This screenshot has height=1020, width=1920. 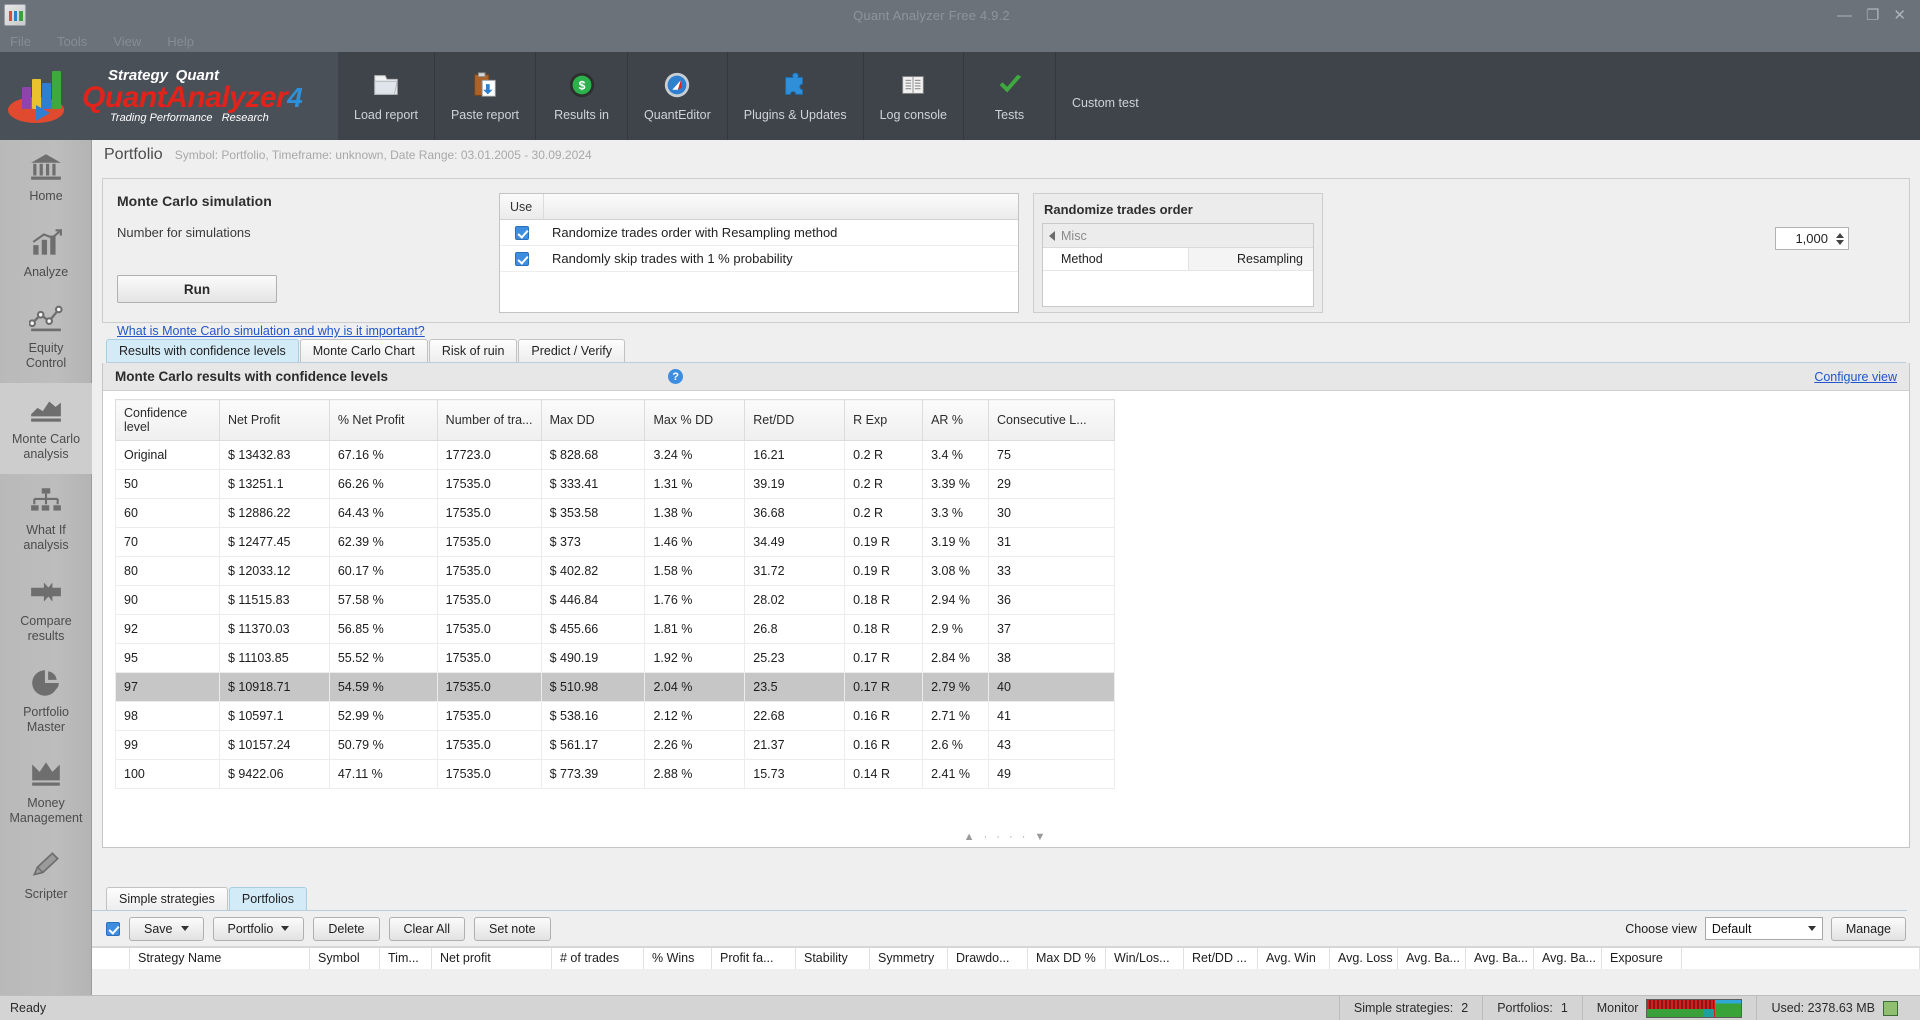 I want to click on select-all-checkbox, so click(x=113, y=928).